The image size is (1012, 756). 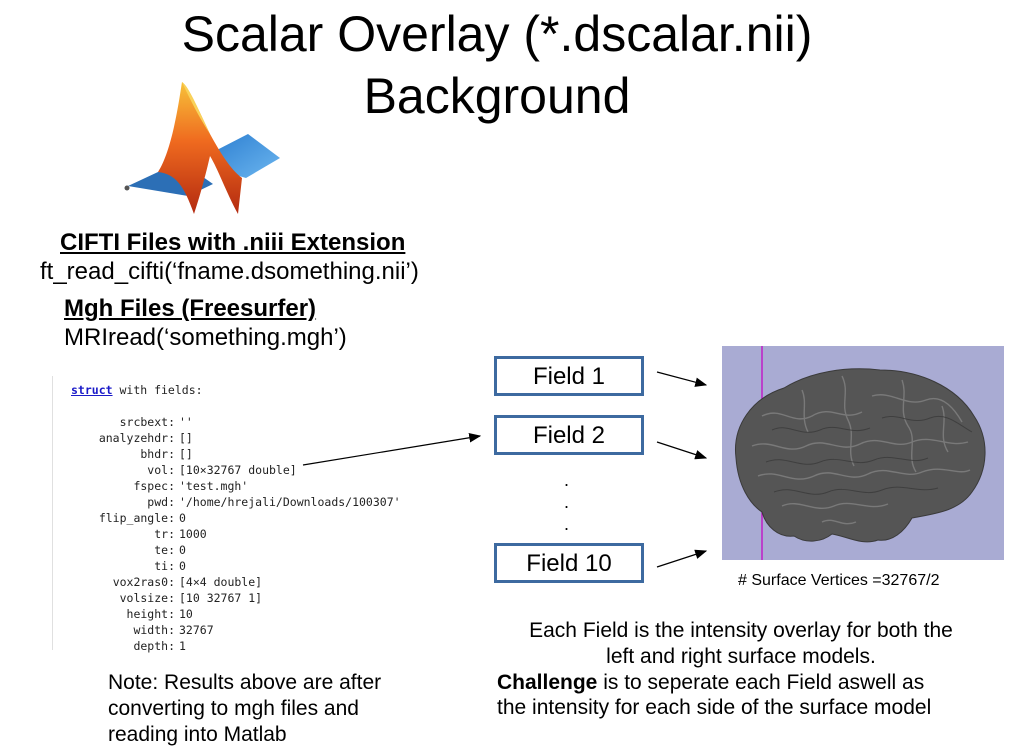 I want to click on description-line2: left and right surface models., so click(x=741, y=656).